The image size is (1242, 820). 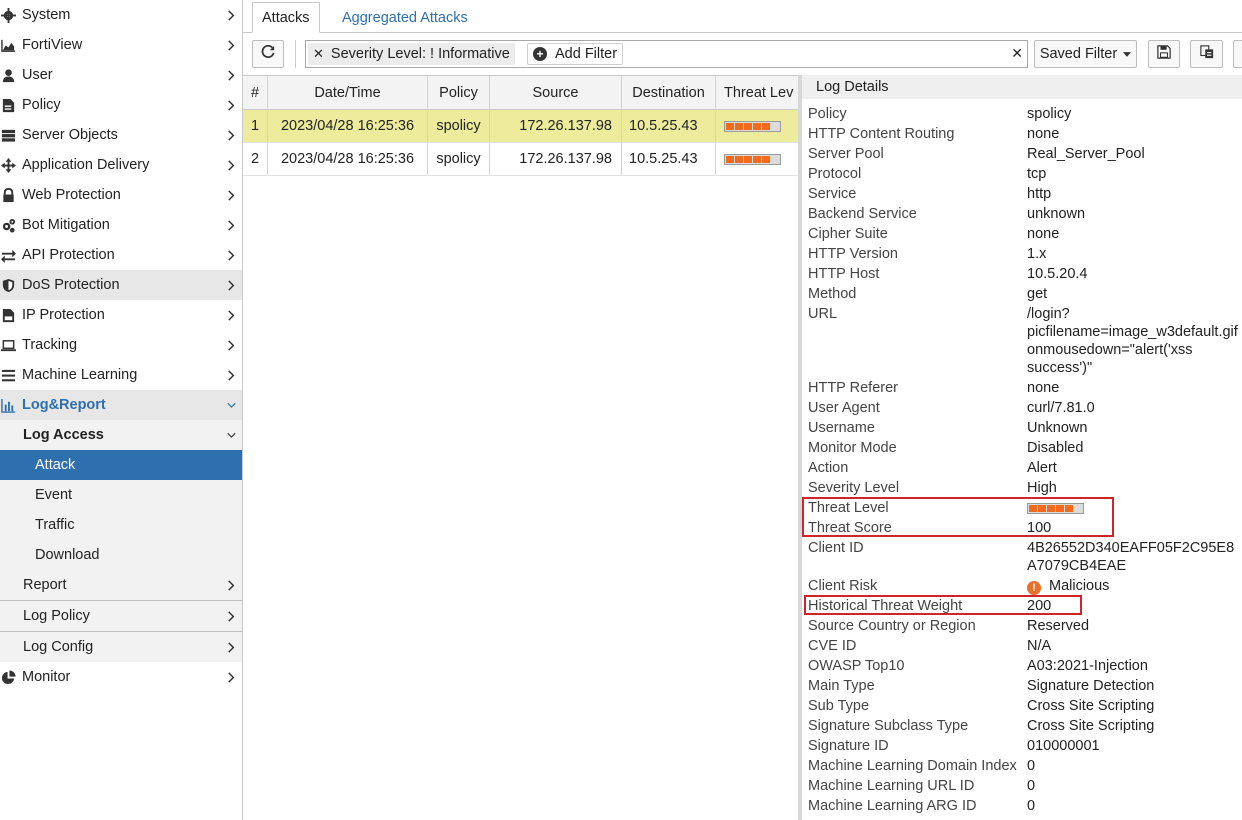 What do you see at coordinates (121, 647) in the screenshot?
I see `sidebar-item-log-config: Log Config` at bounding box center [121, 647].